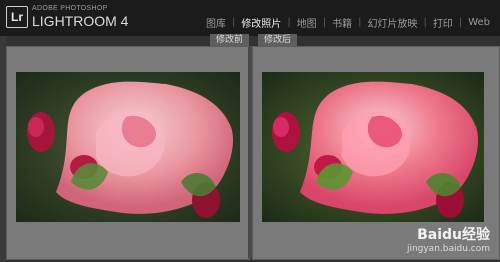 Image resolution: width=500 pixels, height=262 pixels. Describe the element at coordinates (448, 249) in the screenshot. I see `watermark-url: jingyan.baidu.com` at that location.